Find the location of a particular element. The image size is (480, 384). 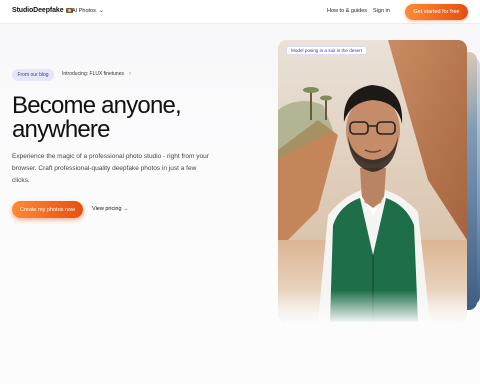

photo-caption: Model posing in a suit in the desert is located at coordinates (326, 50).